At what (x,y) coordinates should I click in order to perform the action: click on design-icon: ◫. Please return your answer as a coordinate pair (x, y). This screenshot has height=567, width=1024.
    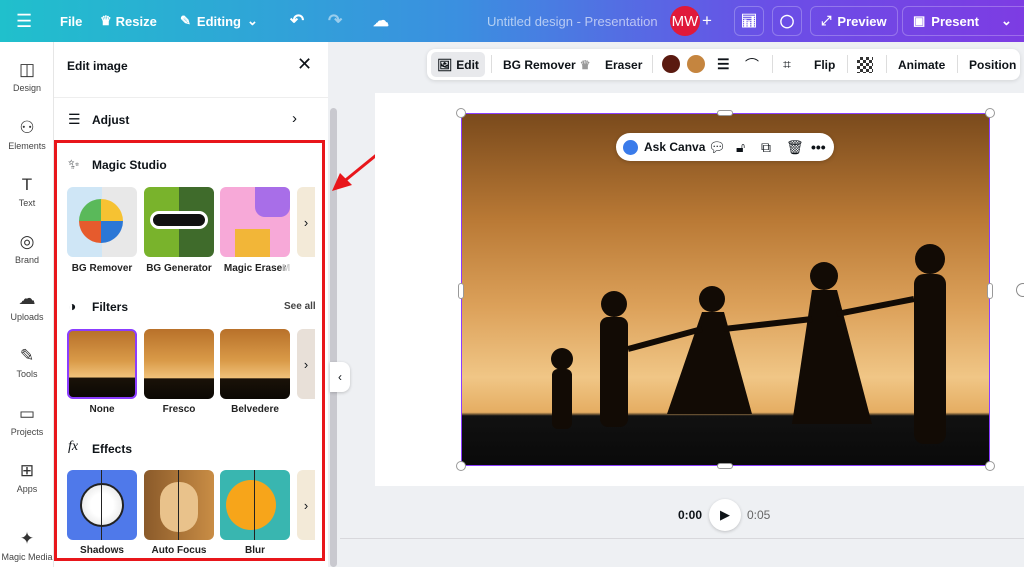
    Looking at the image, I should click on (27, 69).